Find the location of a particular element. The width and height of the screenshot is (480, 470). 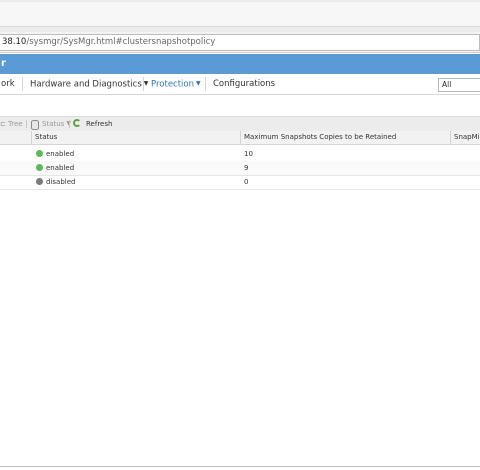

refresh-icon is located at coordinates (77, 123).